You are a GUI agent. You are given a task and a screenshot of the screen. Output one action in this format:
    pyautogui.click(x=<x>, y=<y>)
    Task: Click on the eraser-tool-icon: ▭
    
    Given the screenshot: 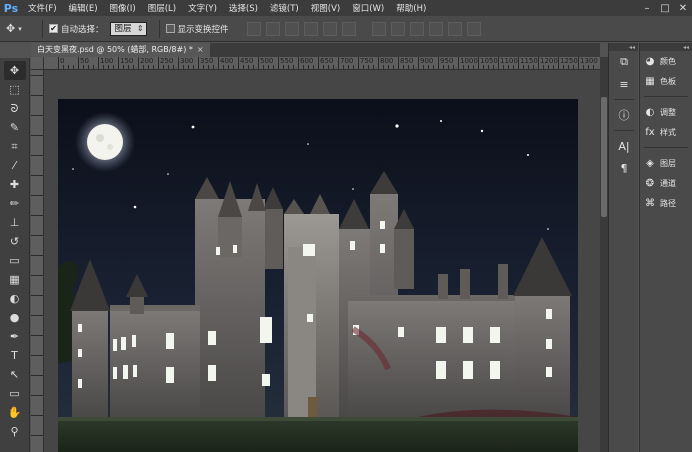 What is the action you would take?
    pyautogui.click(x=15, y=260)
    